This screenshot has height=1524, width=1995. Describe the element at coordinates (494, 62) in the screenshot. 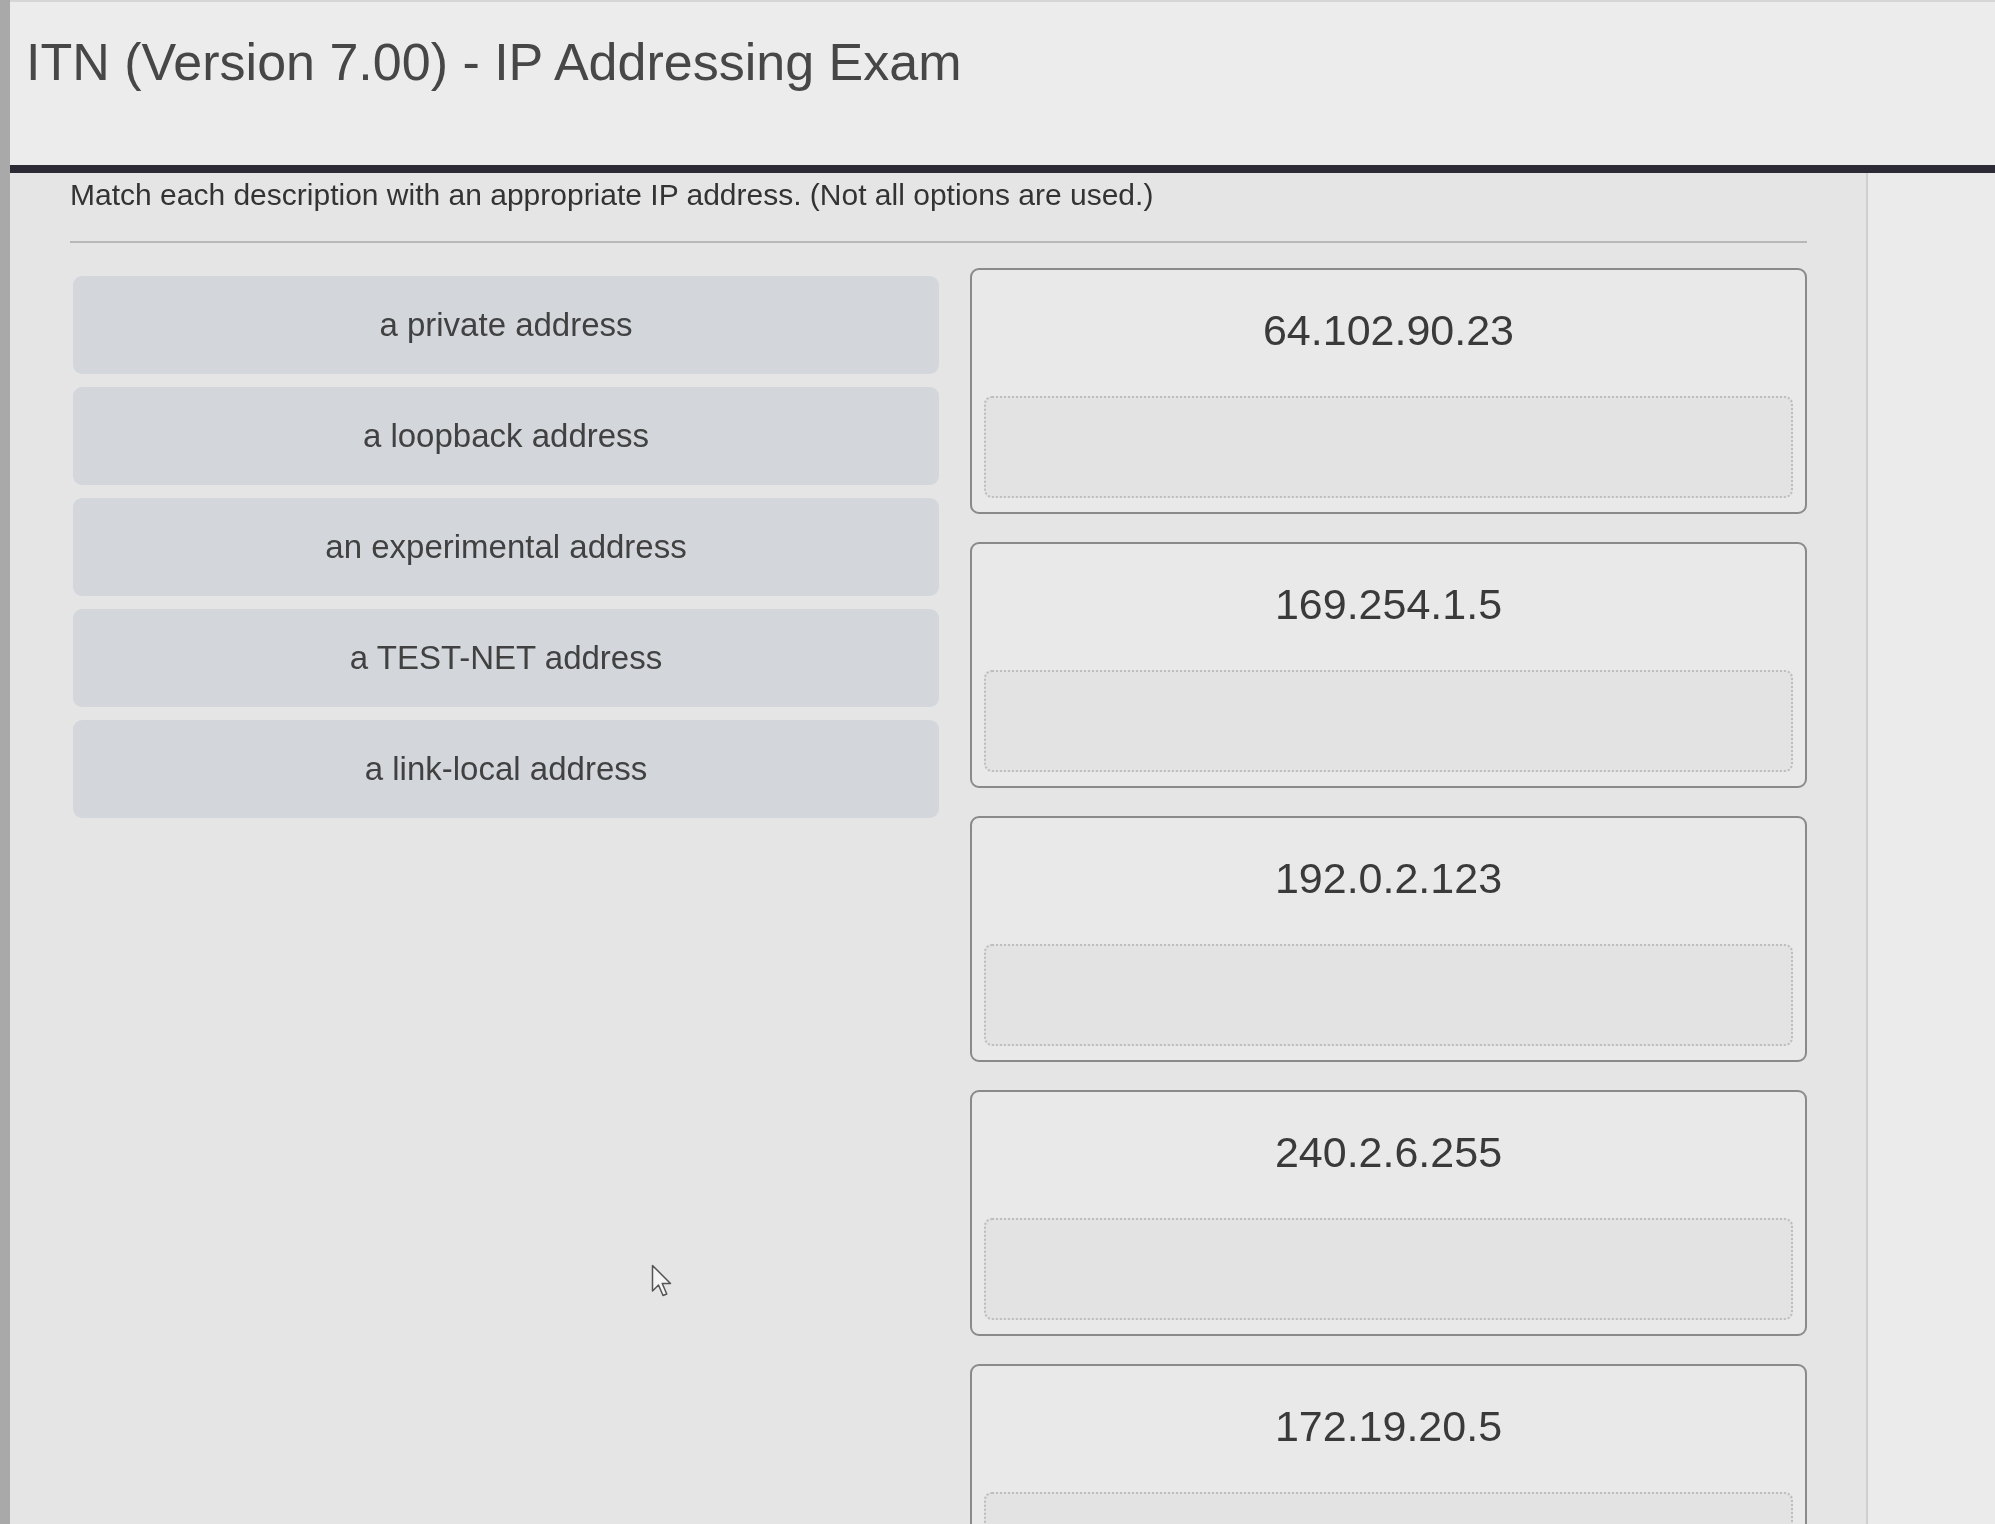

I see `page-title: ITN (Version 7.00) - IP Addressing Exam` at that location.